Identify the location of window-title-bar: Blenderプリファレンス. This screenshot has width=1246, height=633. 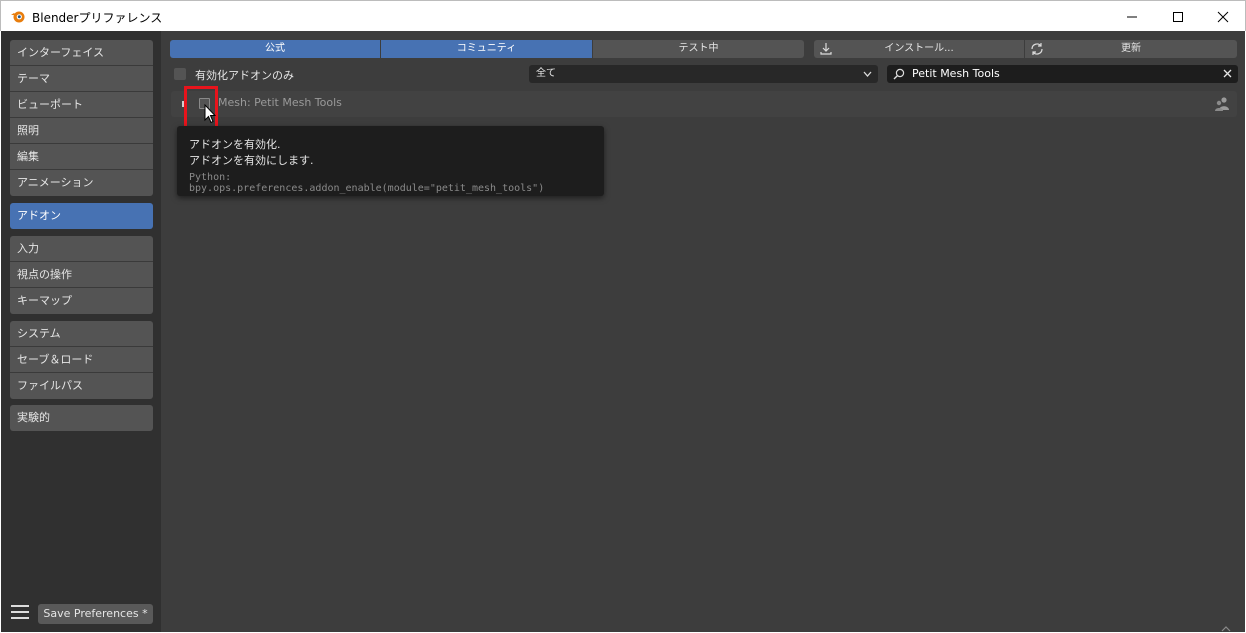
(623, 15).